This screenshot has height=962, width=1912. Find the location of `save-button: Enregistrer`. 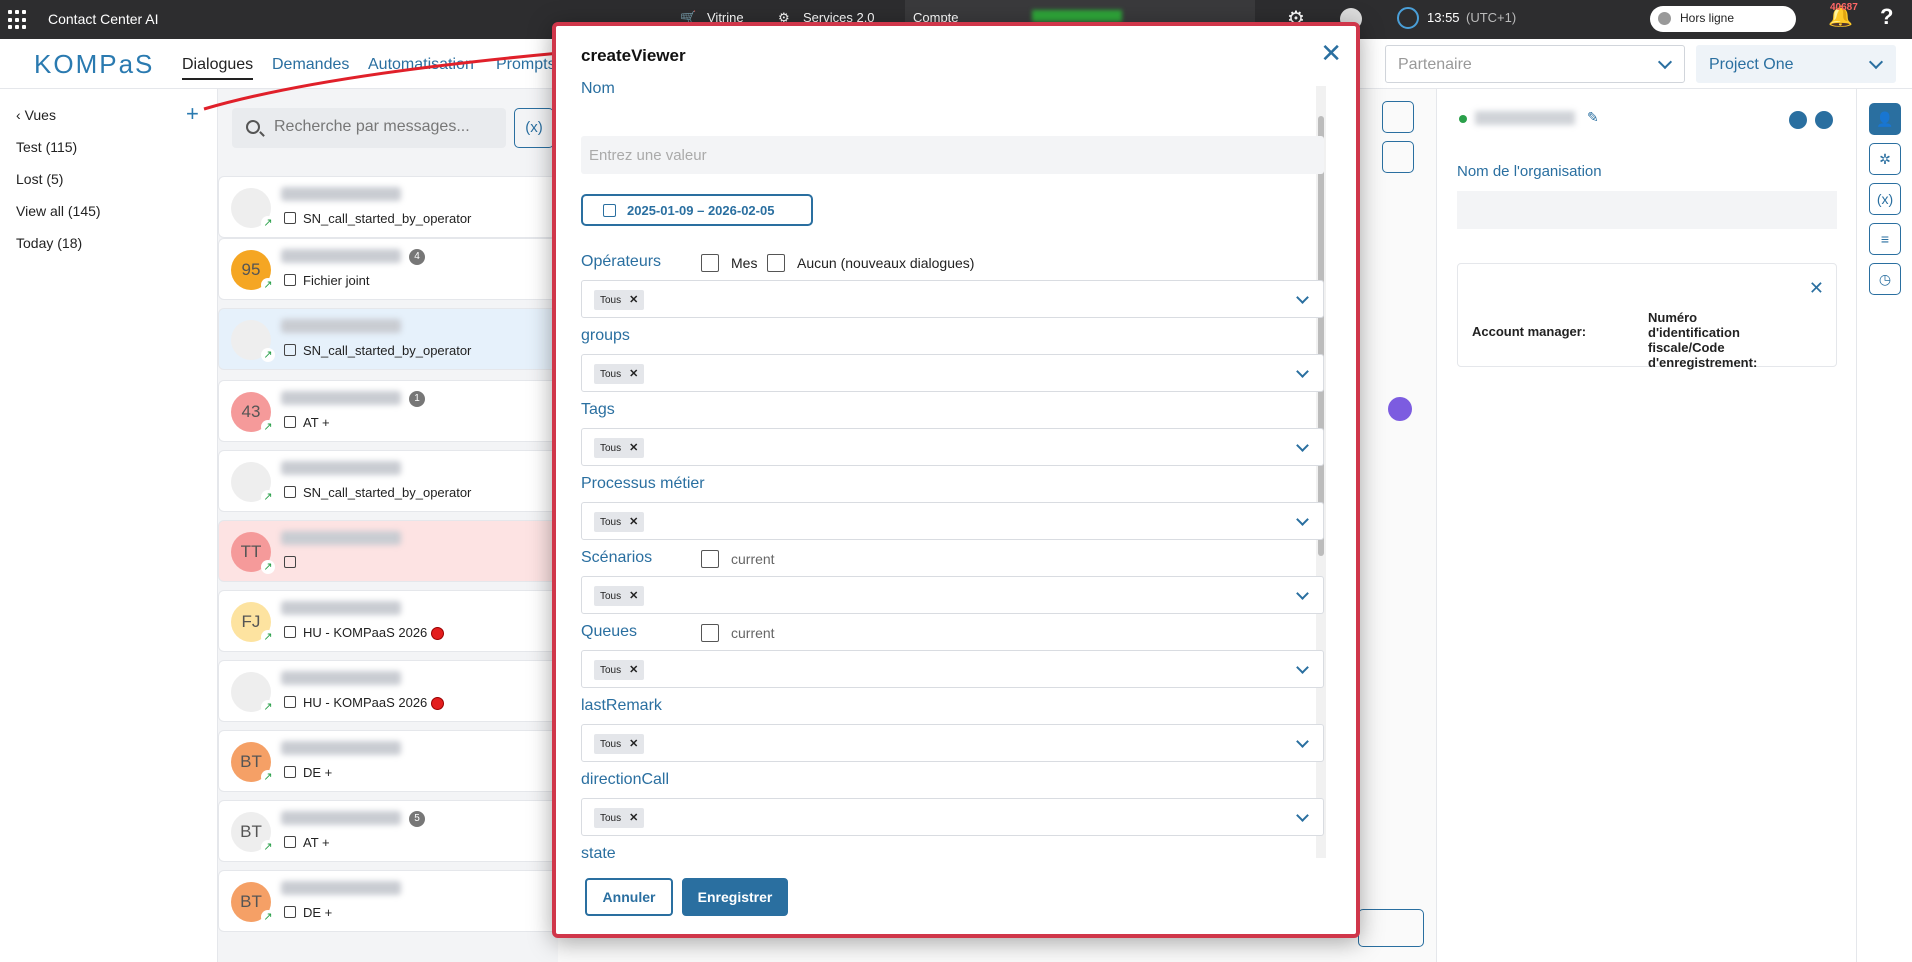

save-button: Enregistrer is located at coordinates (735, 897).